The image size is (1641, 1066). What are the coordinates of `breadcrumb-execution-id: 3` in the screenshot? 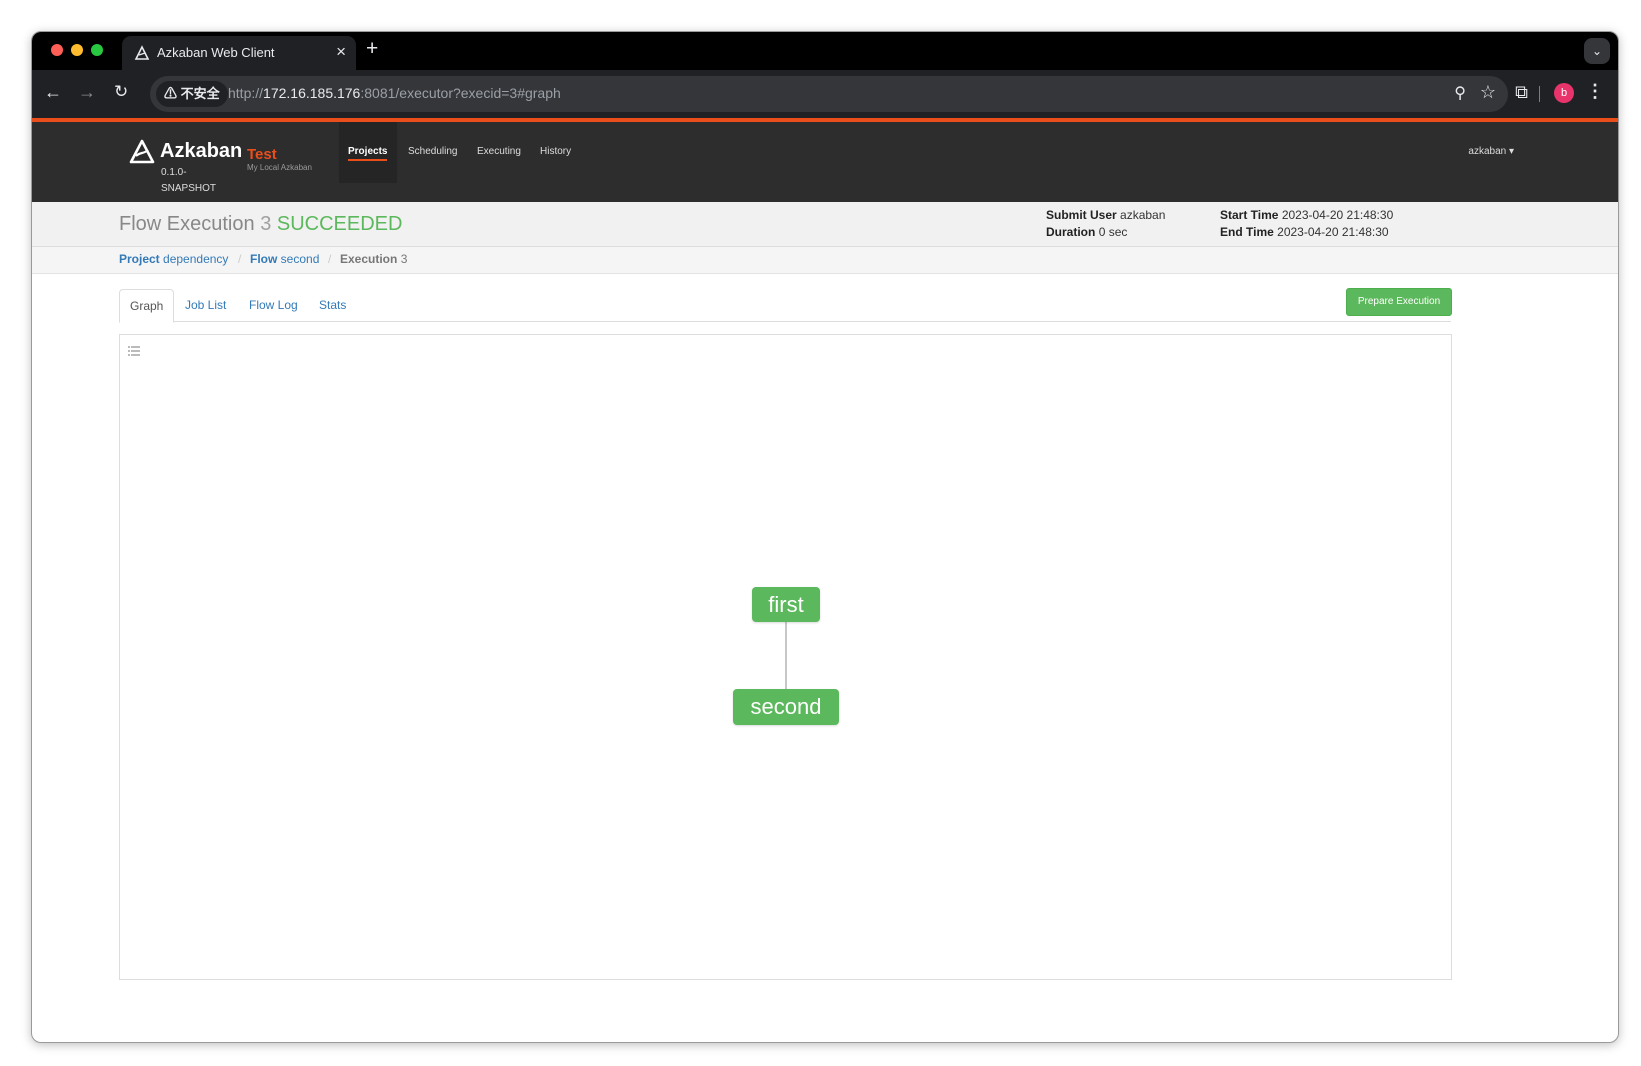 It's located at (404, 259).